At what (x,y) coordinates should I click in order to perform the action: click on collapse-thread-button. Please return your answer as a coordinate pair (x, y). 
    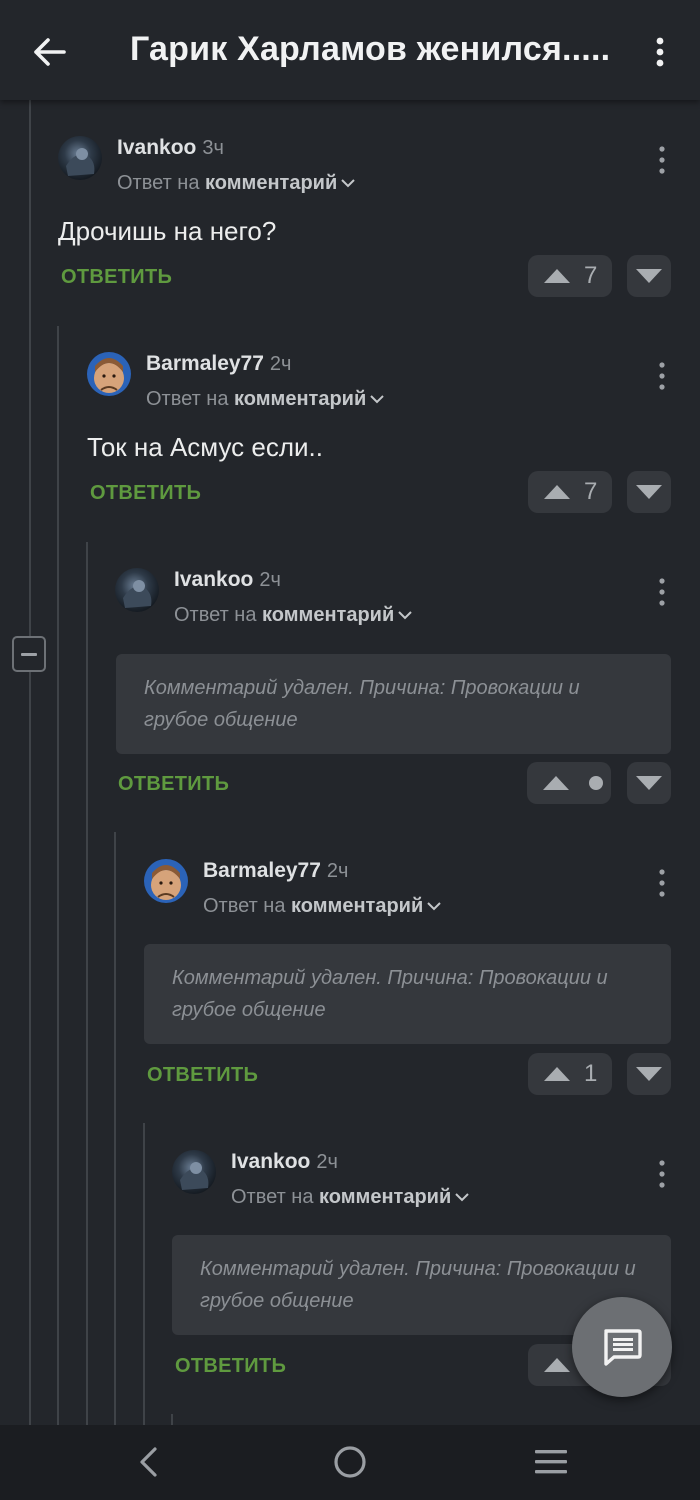
    Looking at the image, I should click on (29, 654).